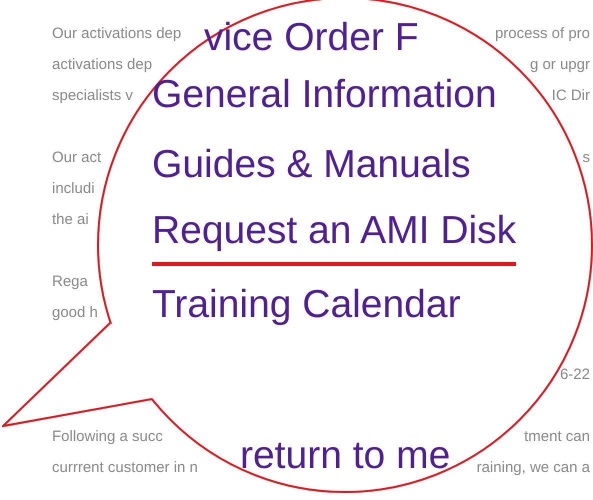  Describe the element at coordinates (311, 38) in the screenshot. I see `page-heading: vice Order F` at that location.